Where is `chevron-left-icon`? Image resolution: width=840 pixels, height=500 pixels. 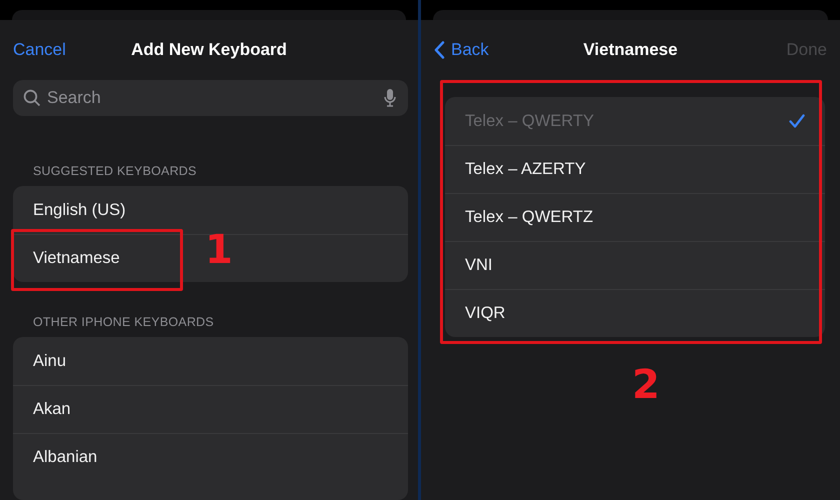 chevron-left-icon is located at coordinates (439, 50).